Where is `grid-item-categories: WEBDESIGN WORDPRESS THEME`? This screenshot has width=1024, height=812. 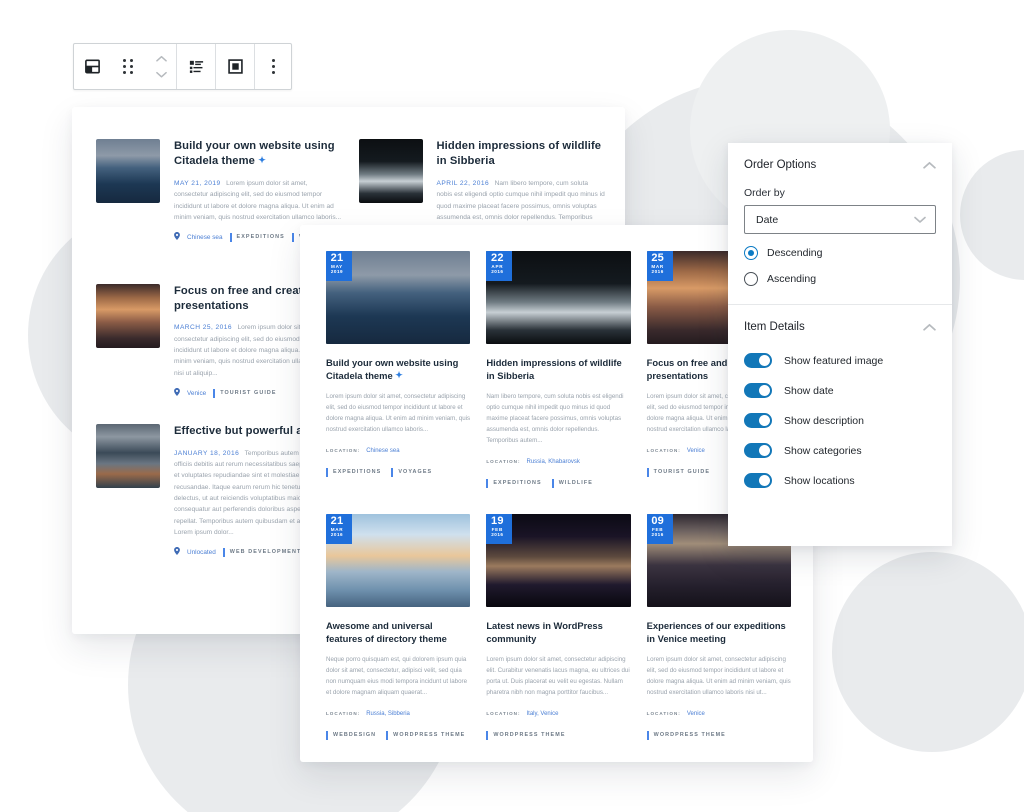 grid-item-categories: WEBDESIGN WORDPRESS THEME is located at coordinates (398, 735).